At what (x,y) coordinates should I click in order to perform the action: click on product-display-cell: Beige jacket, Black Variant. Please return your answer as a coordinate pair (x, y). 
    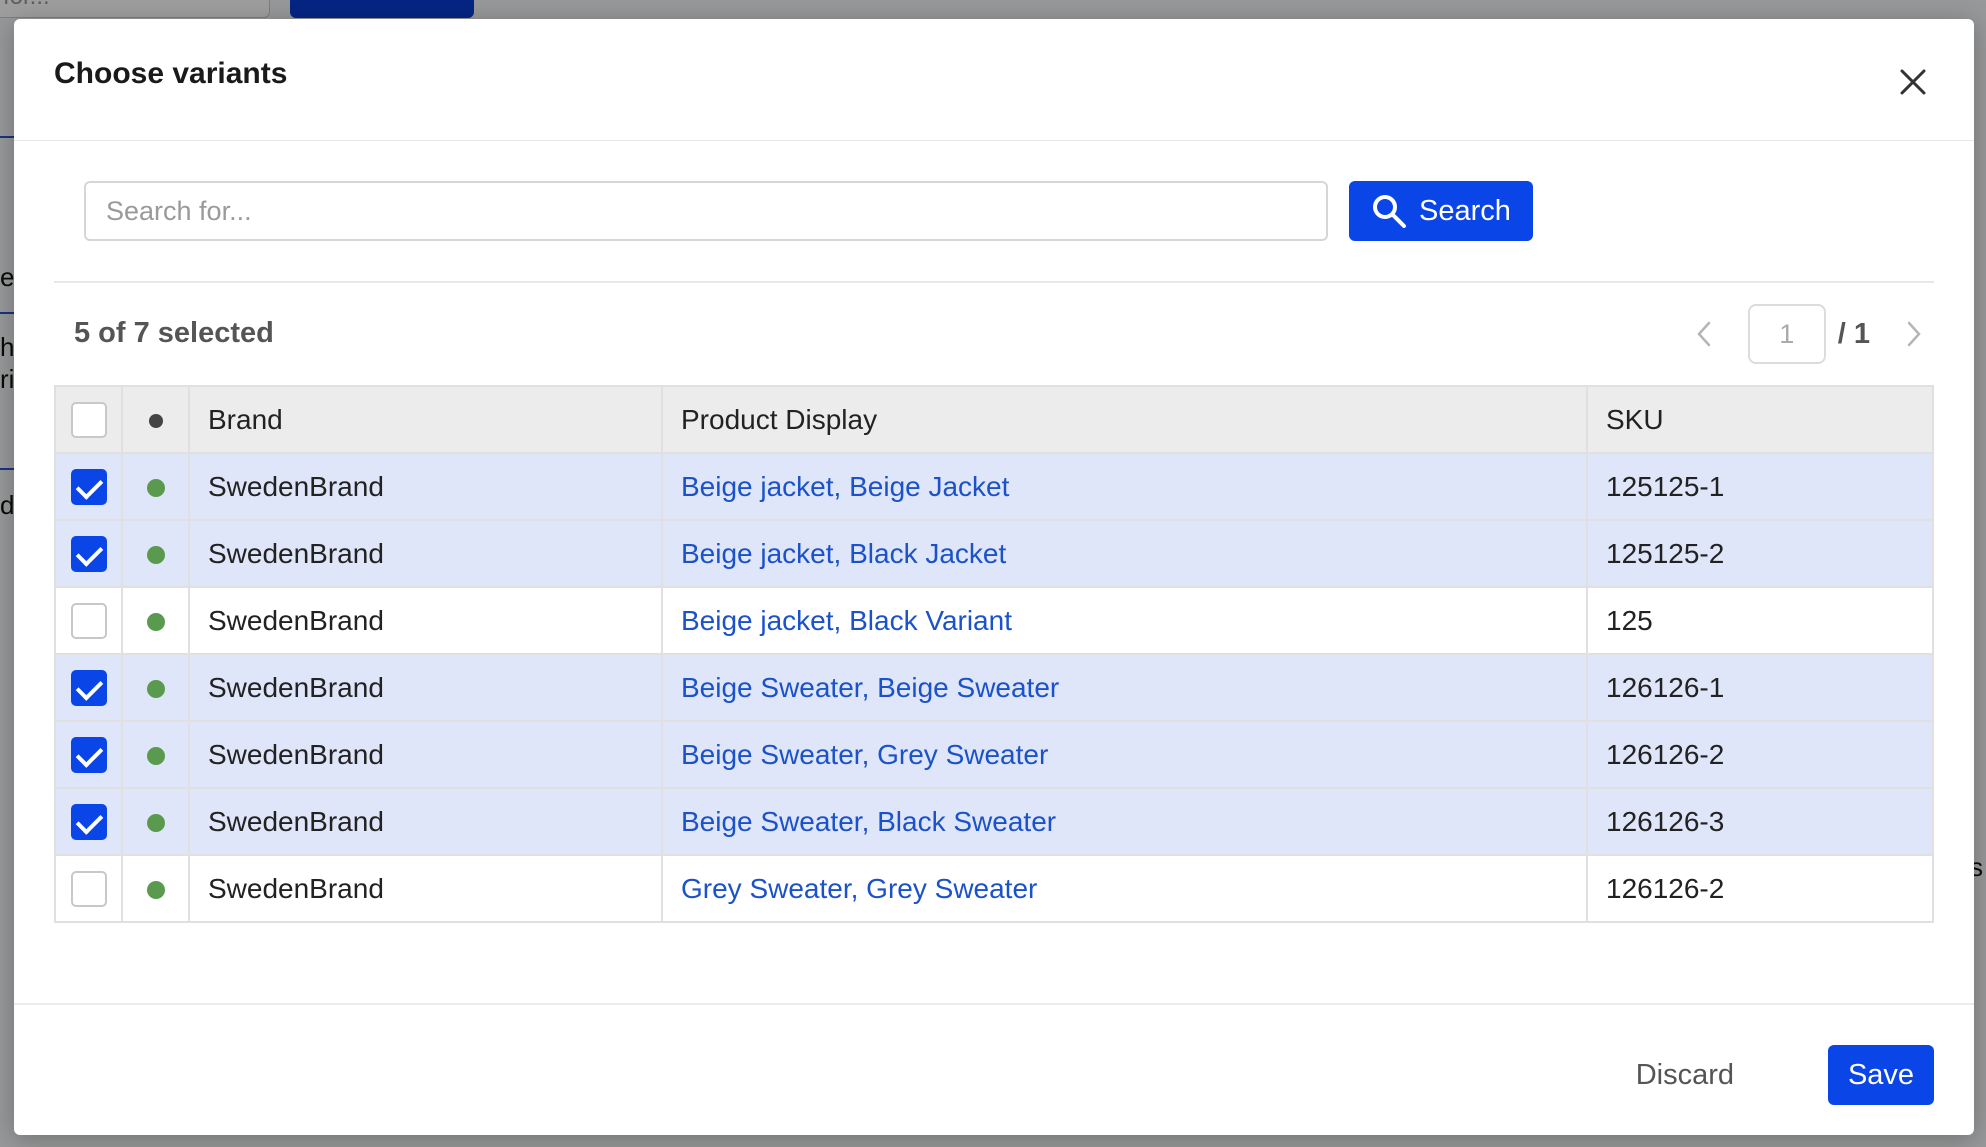
    Looking at the image, I should click on (1124, 620).